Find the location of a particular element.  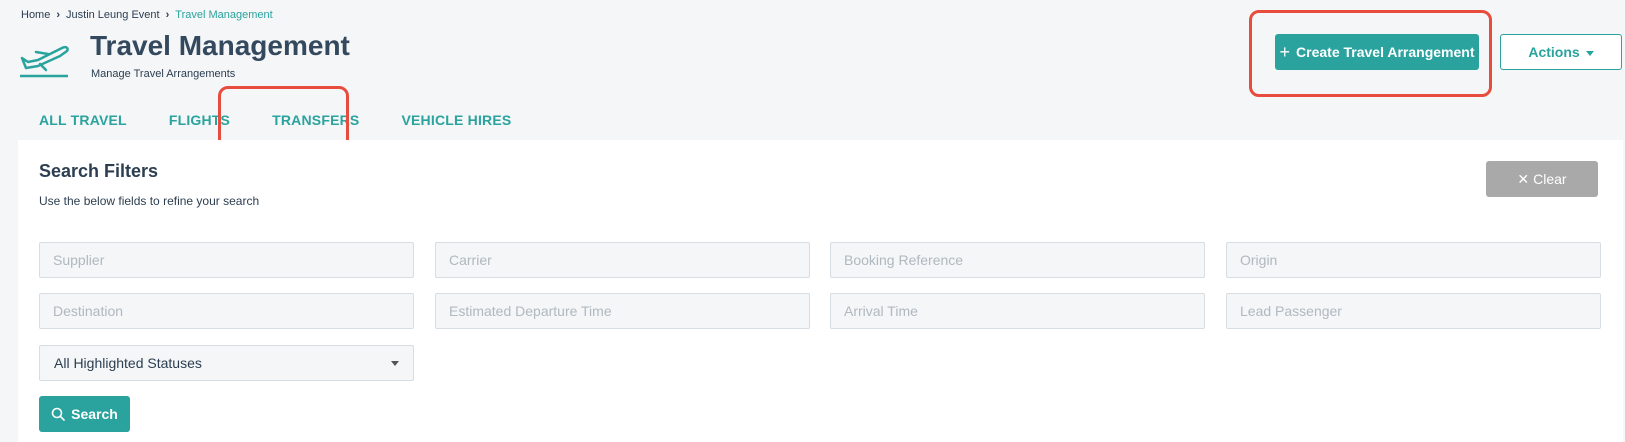

tab-all-travel: ALL TRAVEL is located at coordinates (83, 120).